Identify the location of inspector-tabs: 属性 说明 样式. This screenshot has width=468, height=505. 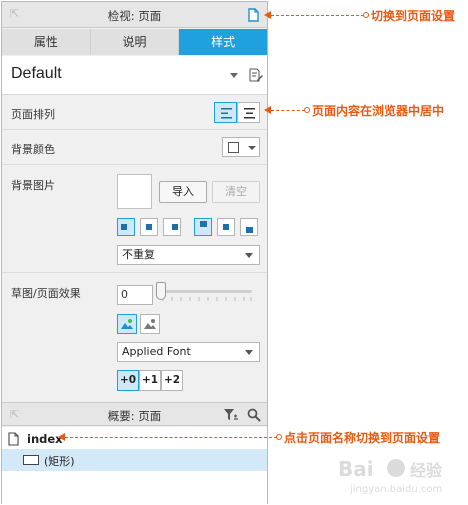
(135, 42).